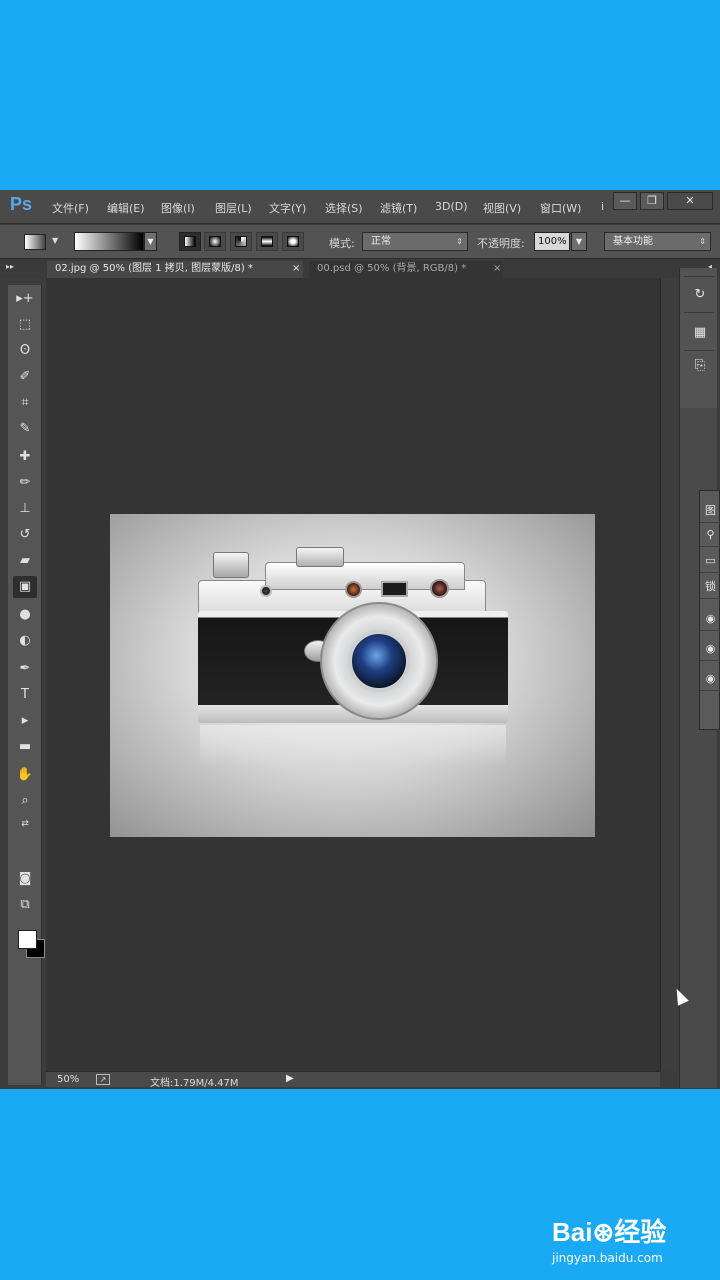  I want to click on gradient-editor-swatch, so click(109, 241).